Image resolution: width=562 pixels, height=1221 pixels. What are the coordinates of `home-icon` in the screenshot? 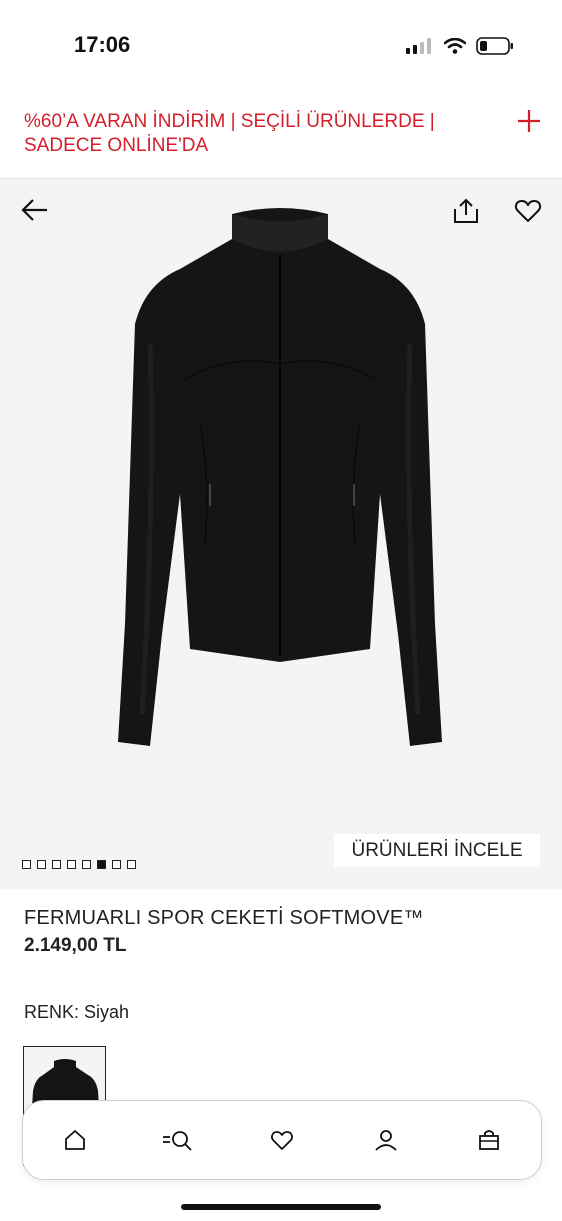 It's located at (74, 1140).